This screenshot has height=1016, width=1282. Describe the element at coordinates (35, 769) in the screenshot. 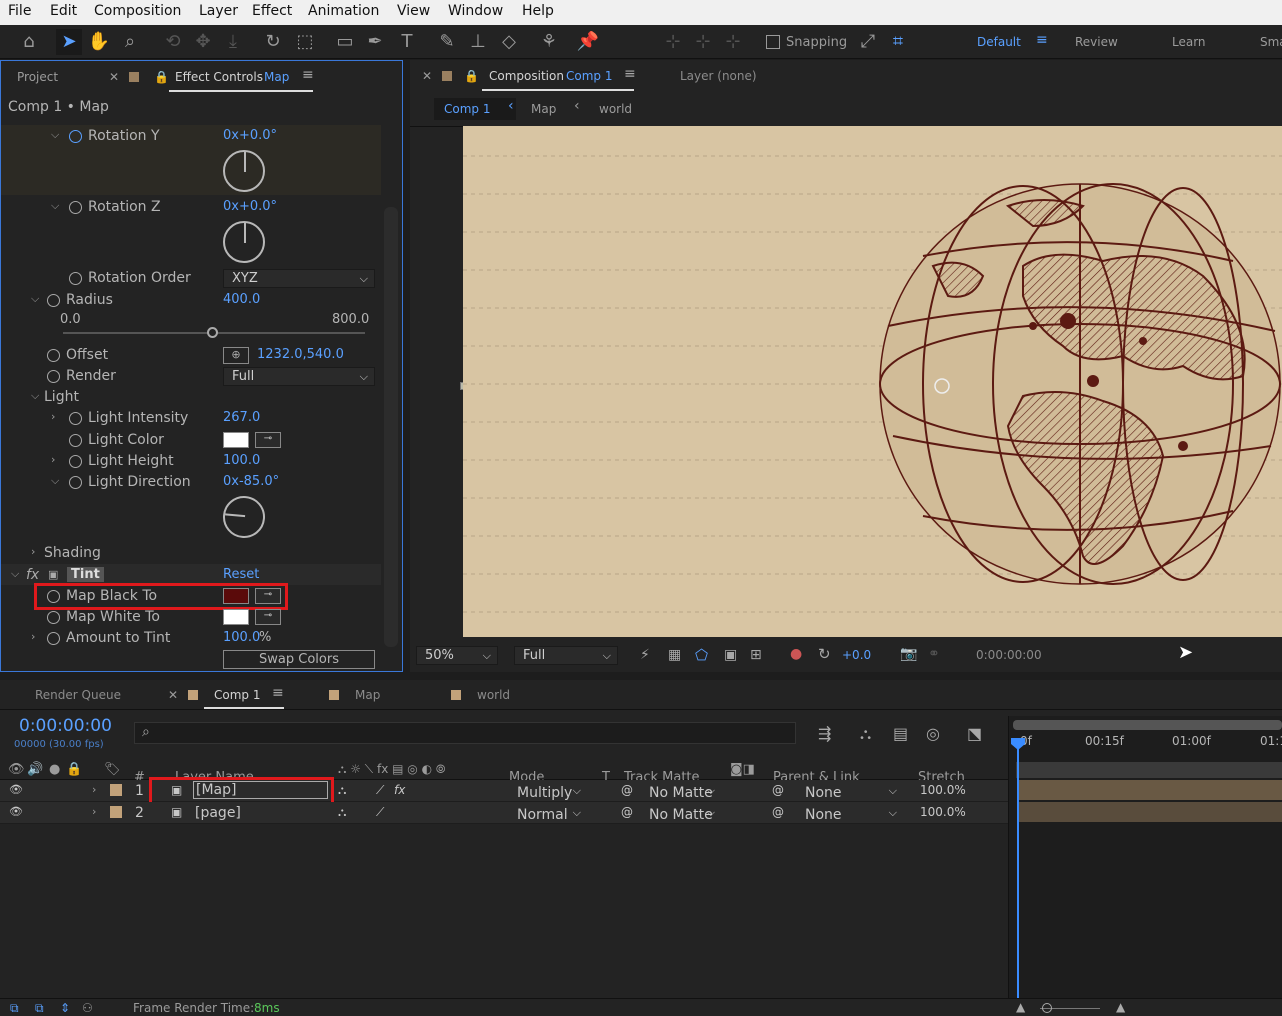

I see `audio-icon: 🔊` at that location.